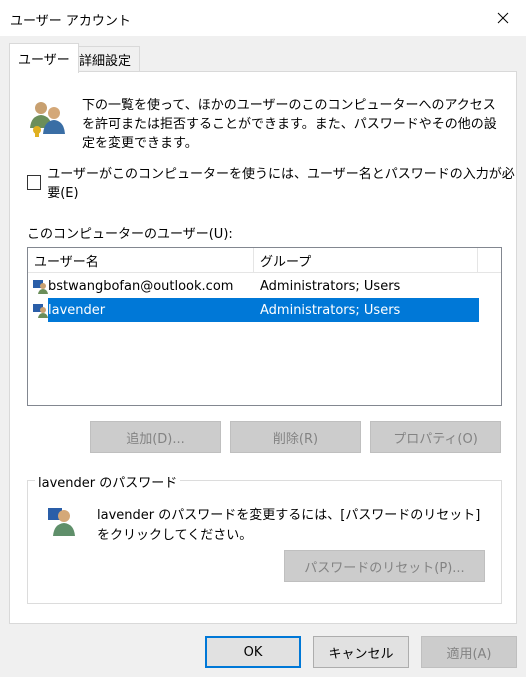 This screenshot has height=677, width=526. Describe the element at coordinates (141, 286) in the screenshot. I see `user-name: bstwangbofan@outlook.com` at that location.